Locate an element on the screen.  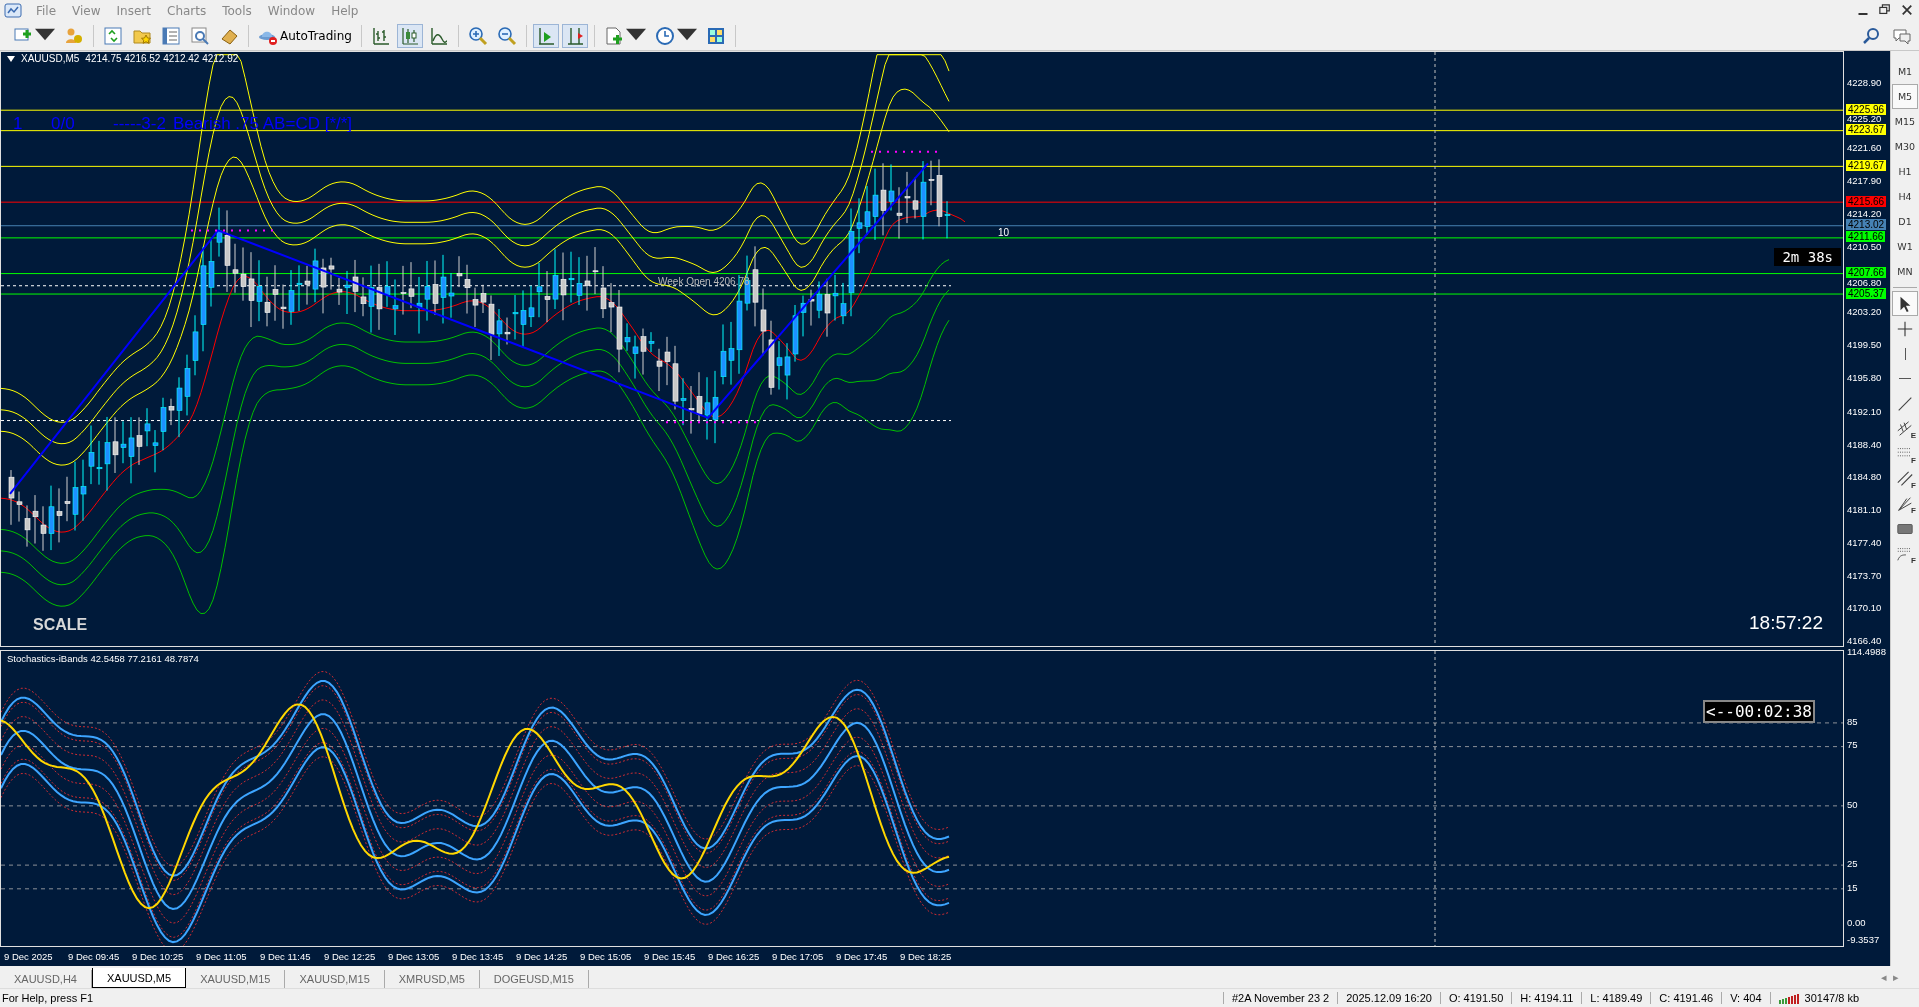
indicator-label: Stochastics-iBands 42.5458 77.2161 48.7874 is located at coordinates (103, 658).